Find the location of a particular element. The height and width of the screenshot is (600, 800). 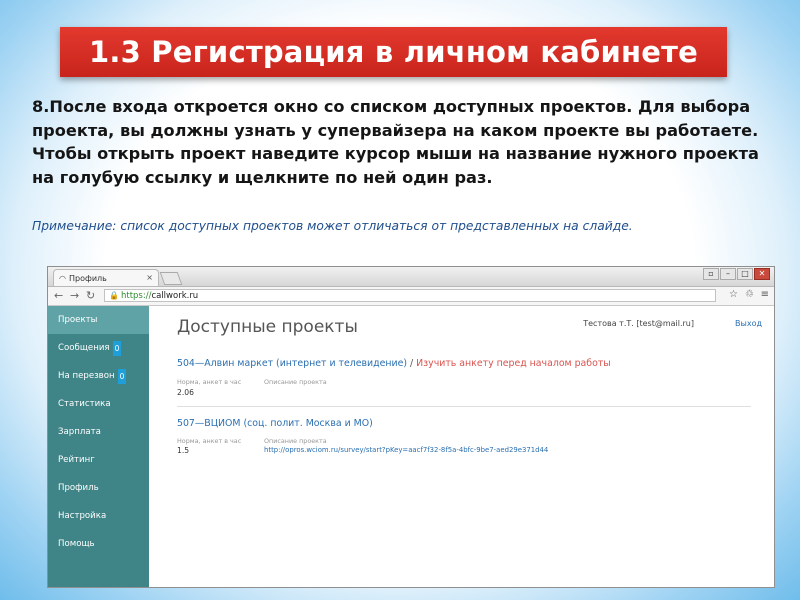

tab-profile: ◠ Профиль × is located at coordinates (106, 277).